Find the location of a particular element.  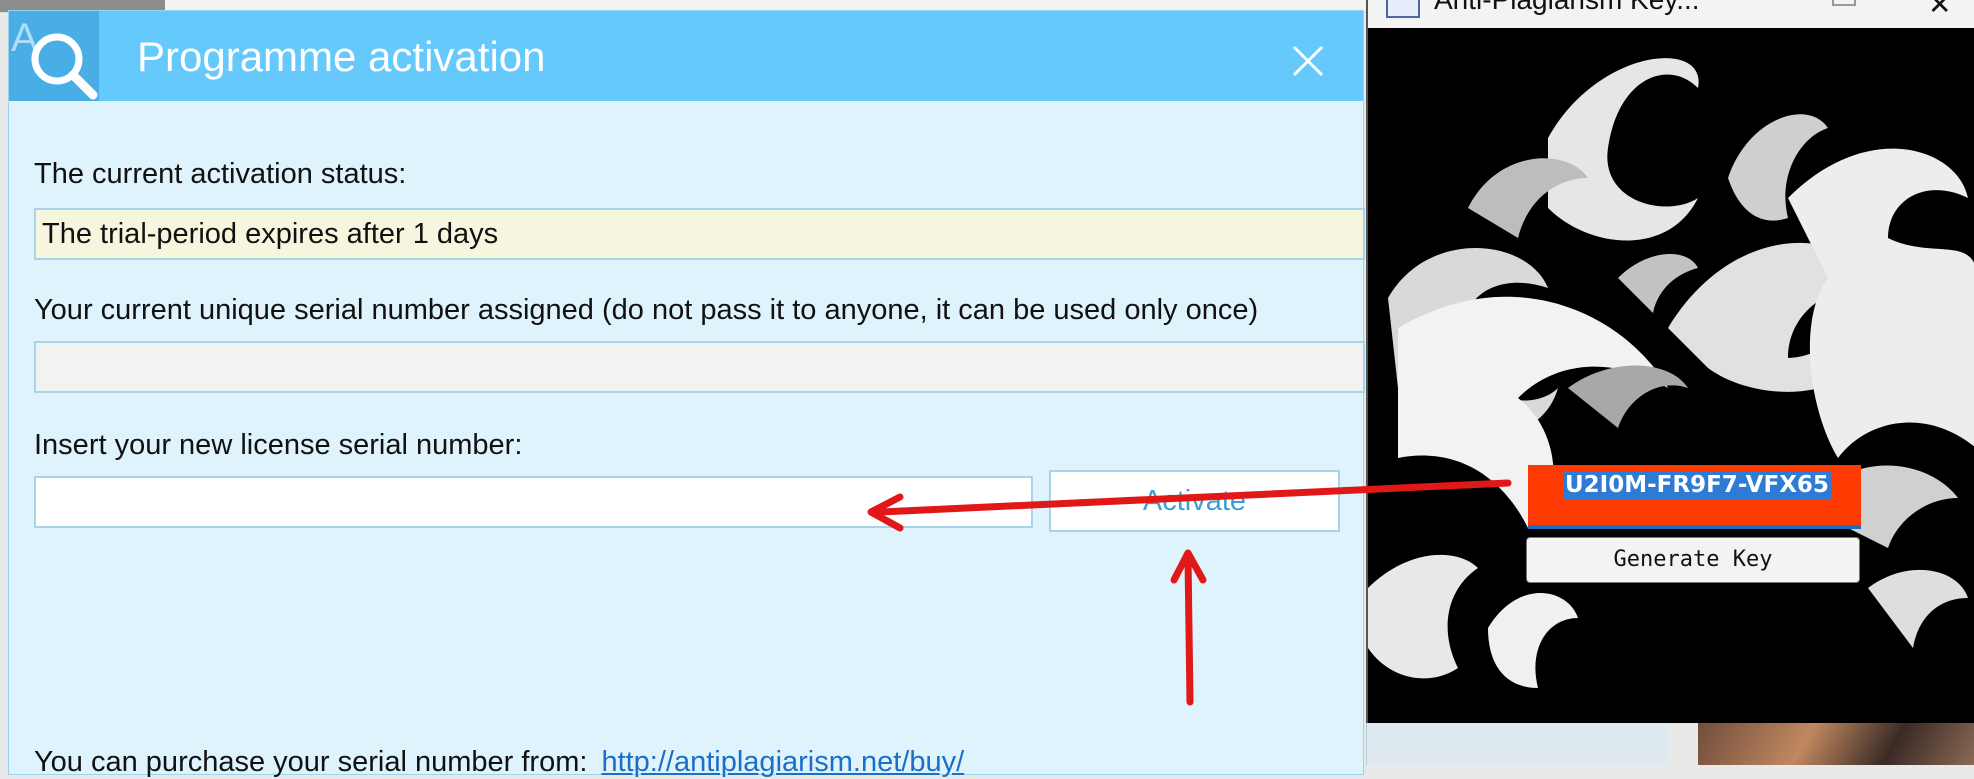

generate-key-button: Generate Key is located at coordinates (1693, 560).